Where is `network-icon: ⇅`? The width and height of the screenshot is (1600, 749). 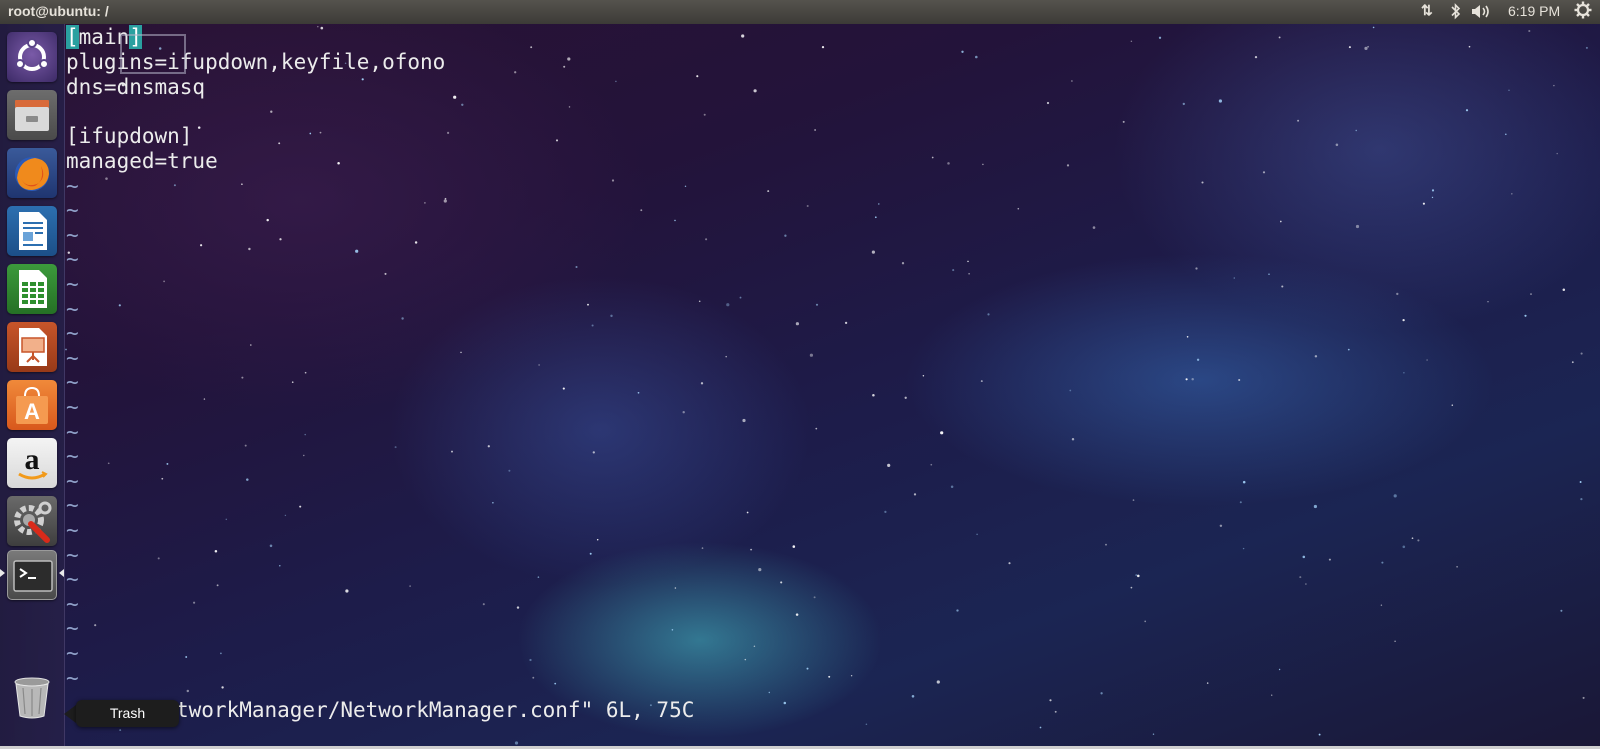
network-icon: ⇅ is located at coordinates (1427, 10).